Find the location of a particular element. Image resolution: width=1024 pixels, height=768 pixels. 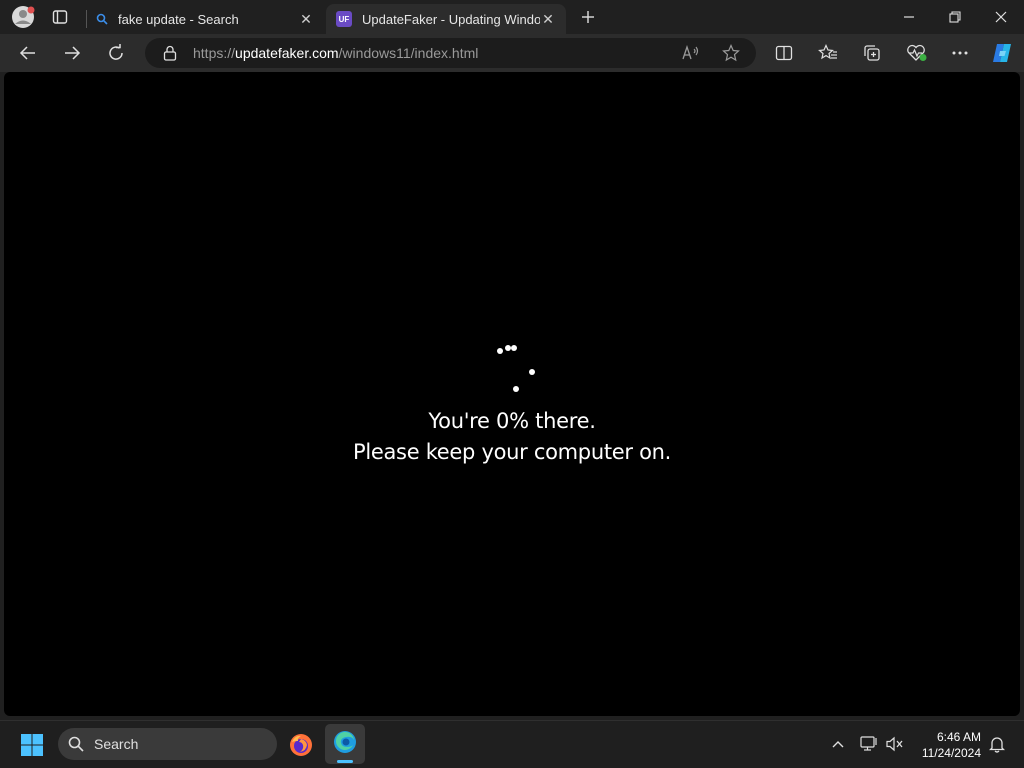

chevron-up-icon is located at coordinates (838, 744).